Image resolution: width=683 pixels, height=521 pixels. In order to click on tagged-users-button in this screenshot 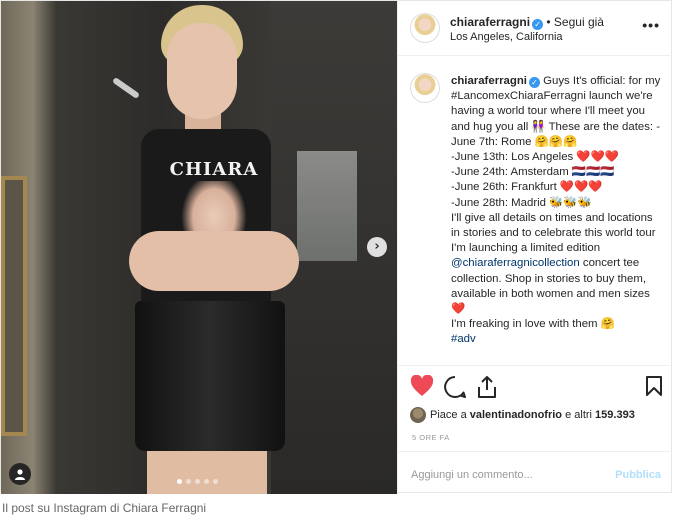, I will do `click(20, 474)`.